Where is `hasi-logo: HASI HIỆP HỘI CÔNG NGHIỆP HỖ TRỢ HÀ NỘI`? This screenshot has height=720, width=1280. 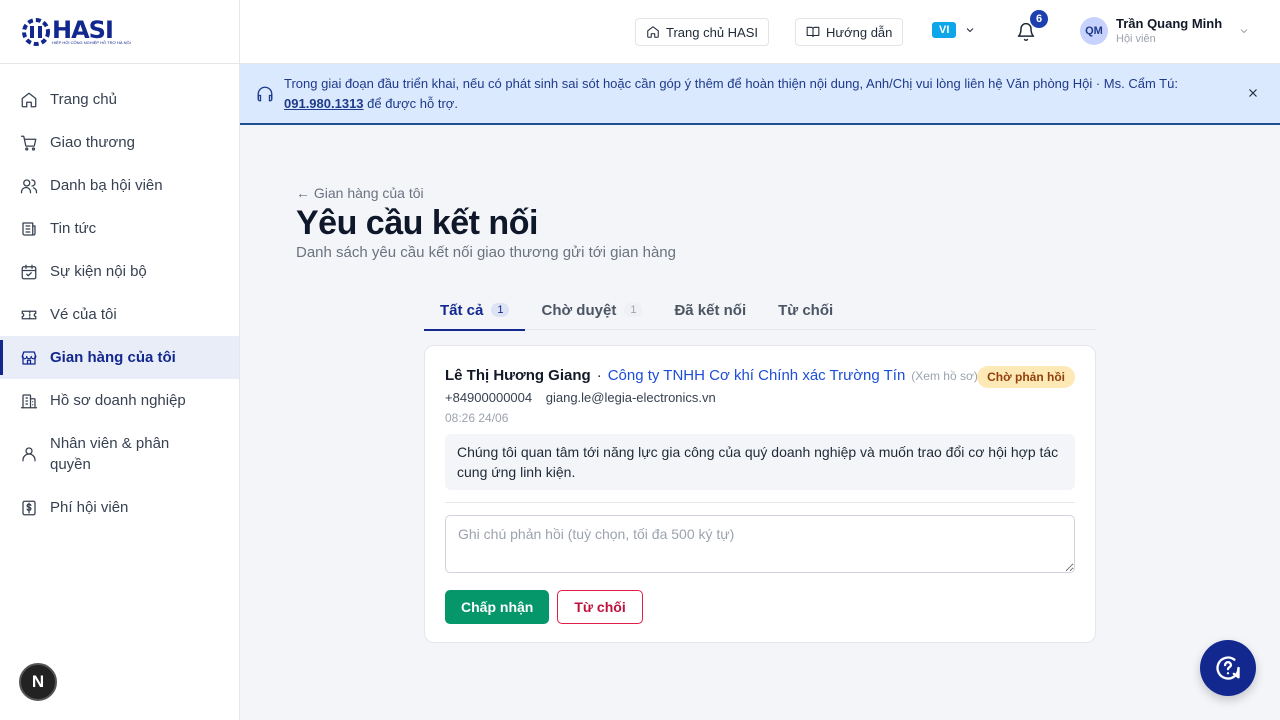 hasi-logo: HASI HIỆP HỘI CÔNG NGHIỆP HỖ TRỢ HÀ NỘI is located at coordinates (76, 31).